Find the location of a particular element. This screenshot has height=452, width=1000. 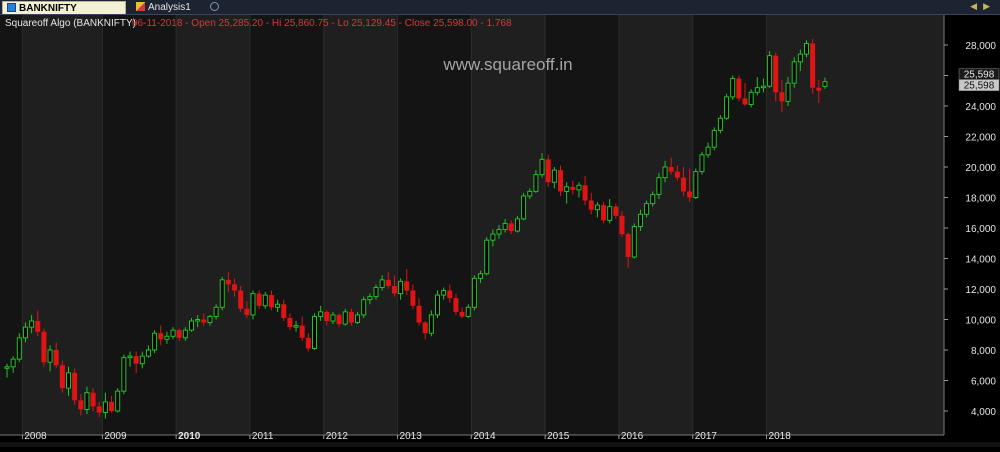

x-tick-label: 2010 is located at coordinates (189, 436).